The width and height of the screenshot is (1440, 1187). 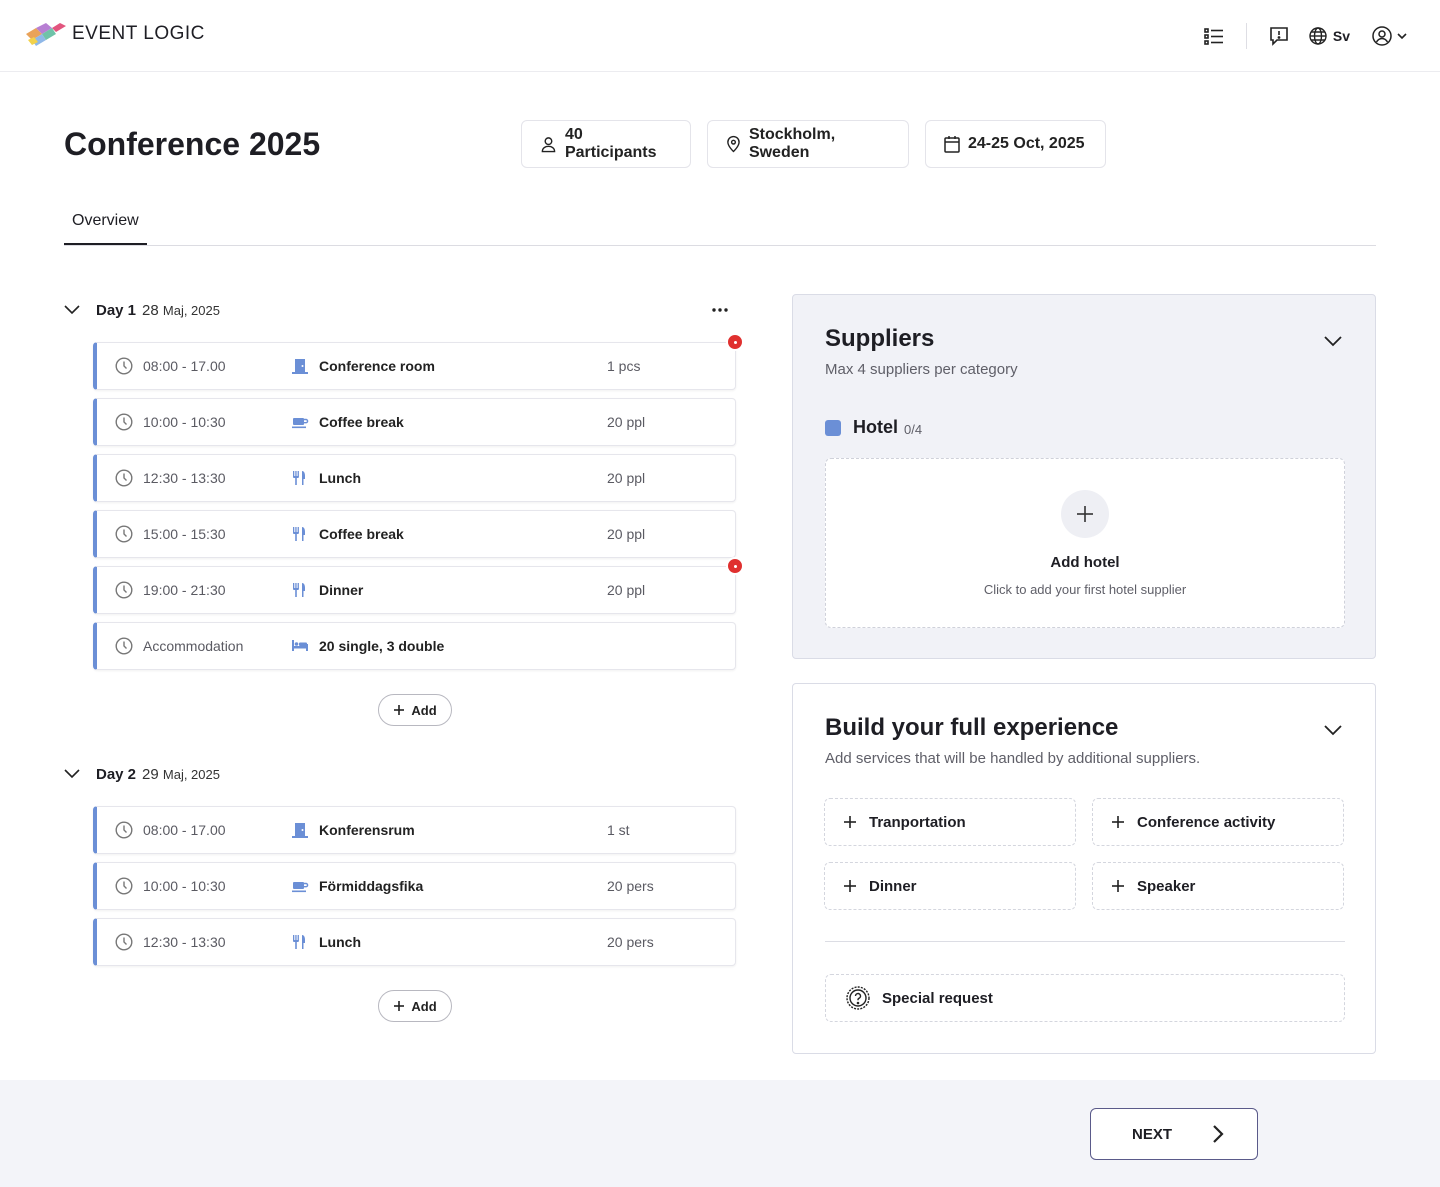 What do you see at coordinates (1318, 36) in the screenshot?
I see `globe-icon` at bounding box center [1318, 36].